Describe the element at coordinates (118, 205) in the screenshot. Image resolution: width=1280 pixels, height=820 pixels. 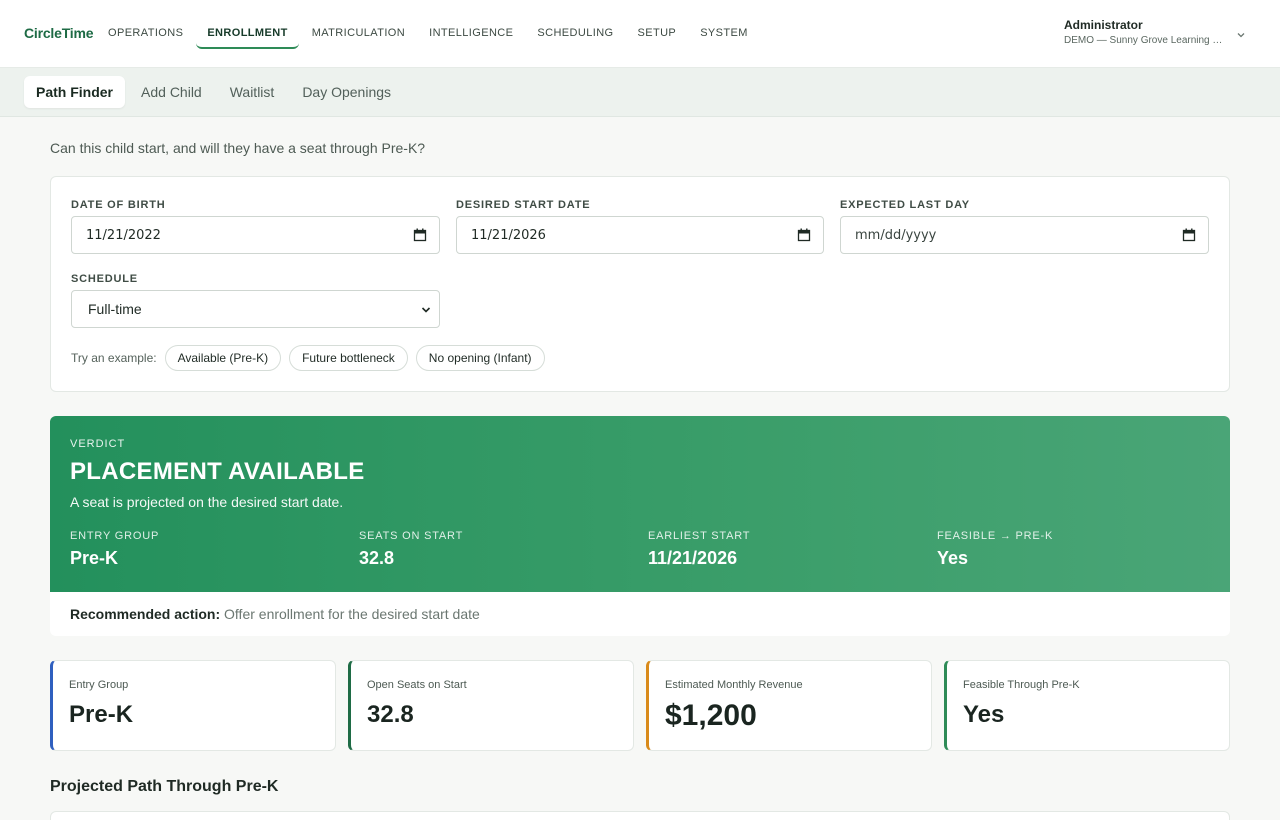
I see `dob-label: DATE OF BIRTH` at that location.